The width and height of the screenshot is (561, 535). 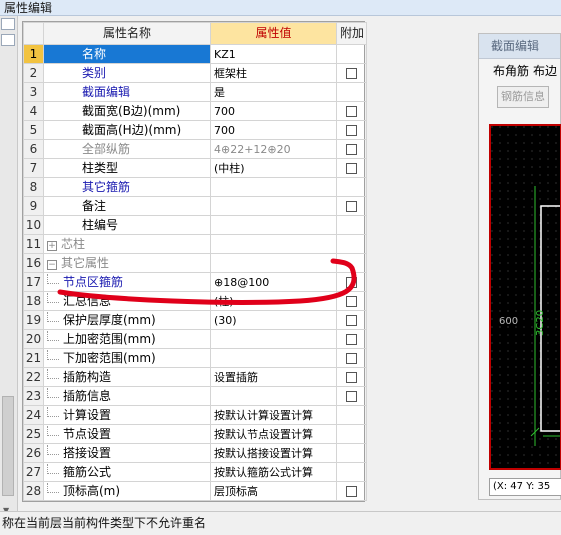 I want to click on property-name-cell: 柱编号, so click(x=127, y=225).